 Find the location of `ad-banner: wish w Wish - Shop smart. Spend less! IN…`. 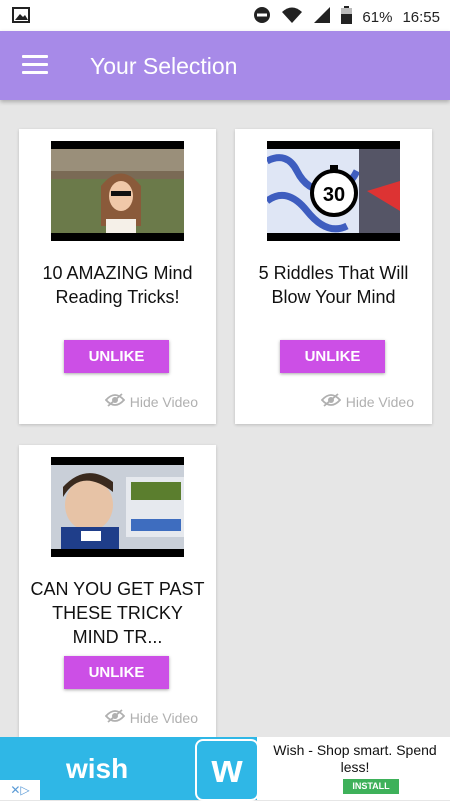

ad-banner: wish w Wish - Shop smart. Spend less! IN… is located at coordinates (225, 769).